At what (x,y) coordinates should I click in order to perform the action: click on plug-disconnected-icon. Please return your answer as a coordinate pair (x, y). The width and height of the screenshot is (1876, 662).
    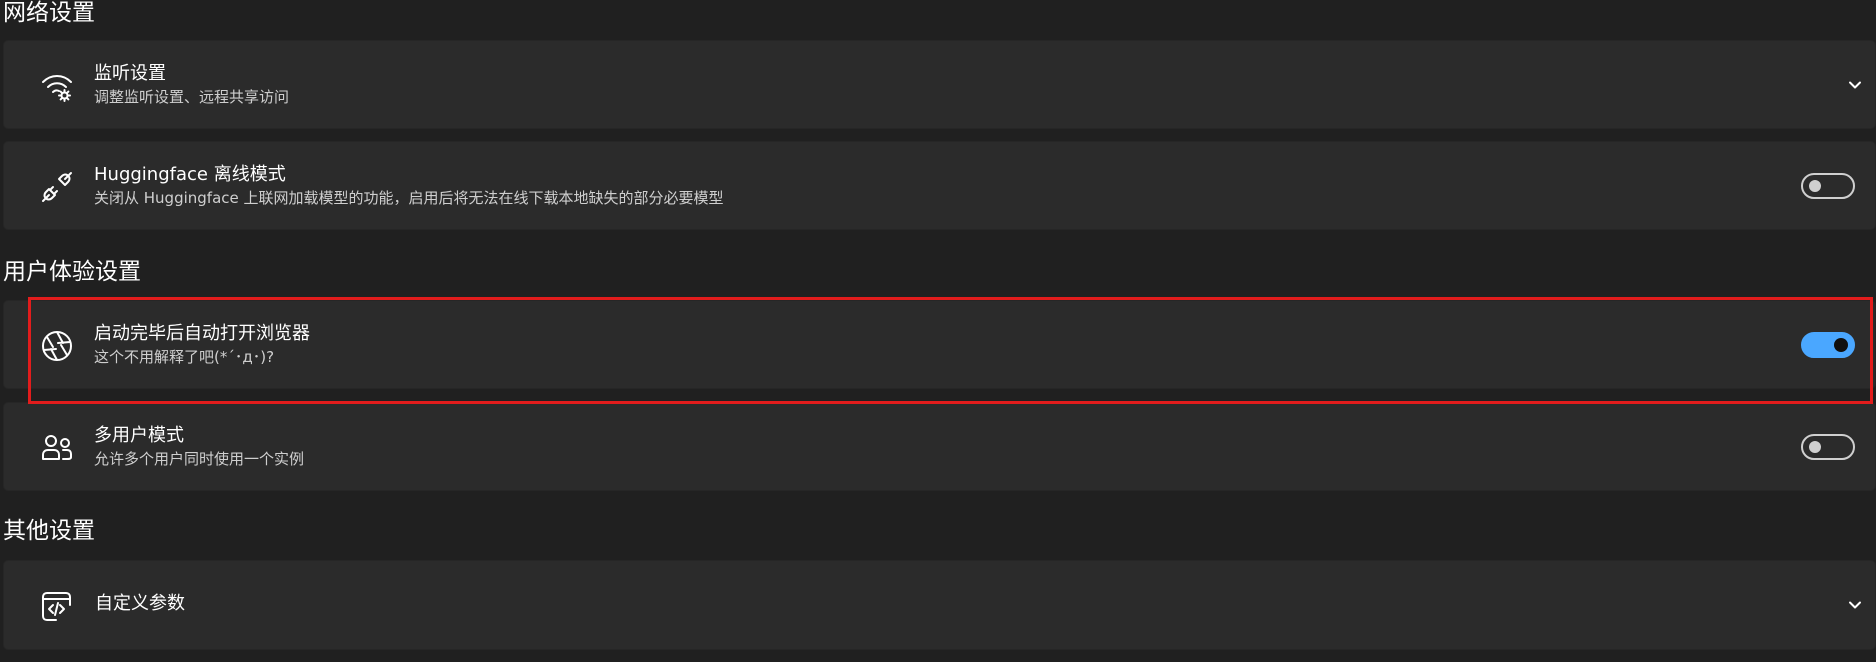
    Looking at the image, I should click on (57, 187).